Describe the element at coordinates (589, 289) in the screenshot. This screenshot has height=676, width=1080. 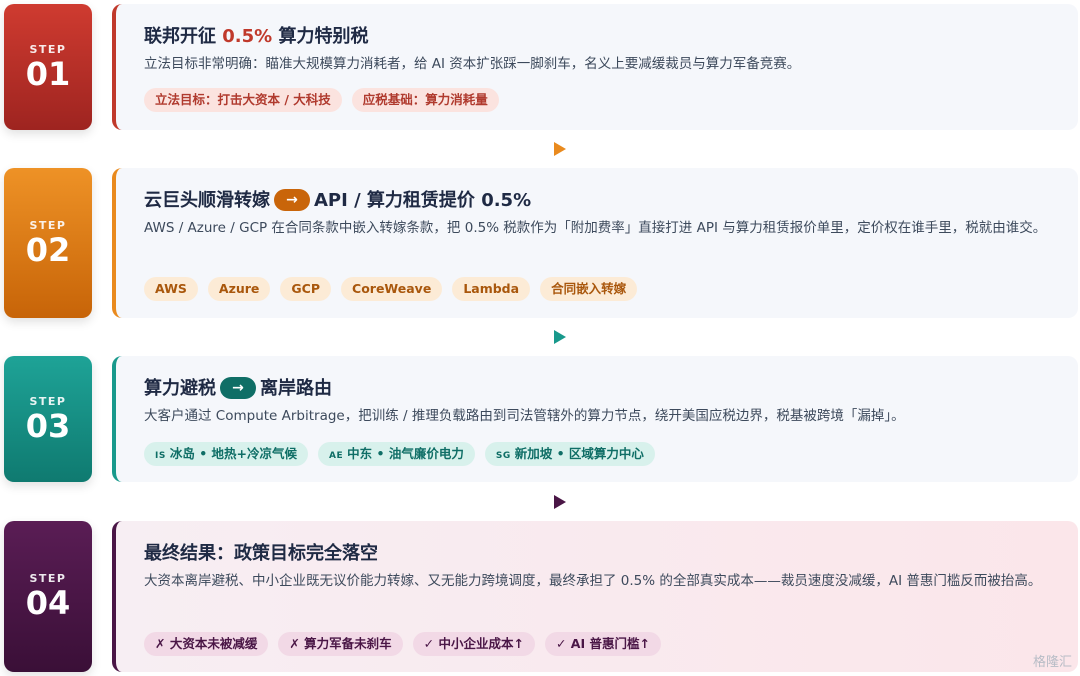
I see `tag: 合同嵌入转嫁` at that location.